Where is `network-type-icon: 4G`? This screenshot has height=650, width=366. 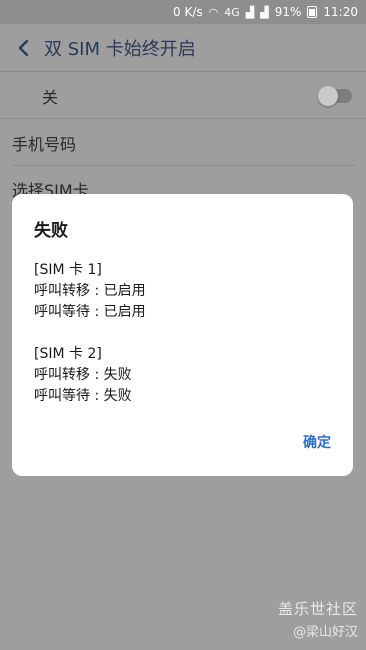 network-type-icon: 4G is located at coordinates (232, 12).